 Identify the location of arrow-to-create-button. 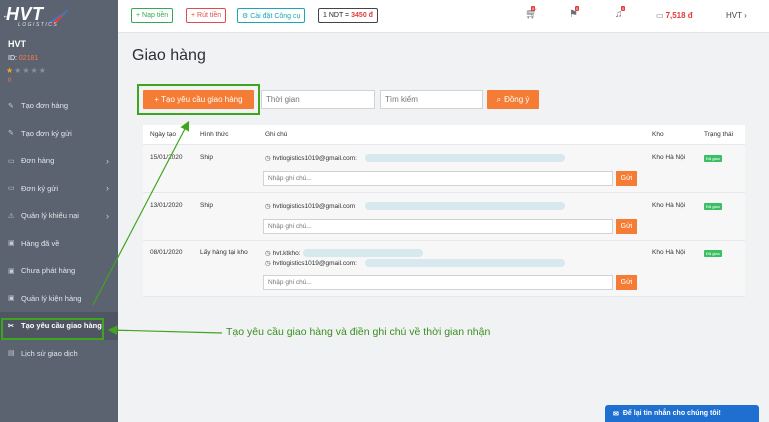
(141, 213).